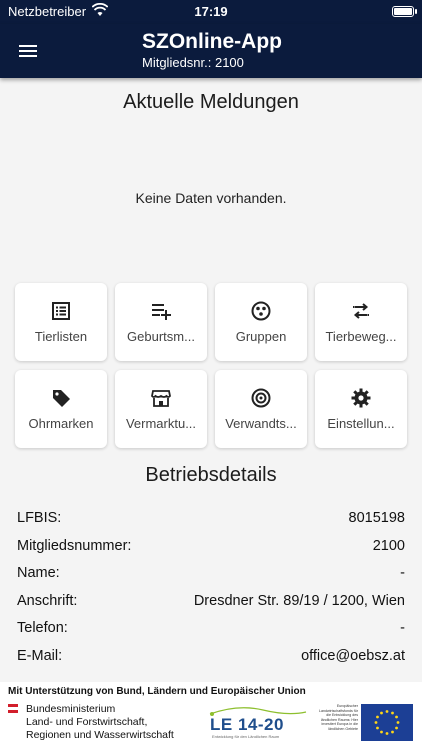 Image resolution: width=422 pixels, height=750 pixels. I want to click on battery-cap, so click(416, 11).